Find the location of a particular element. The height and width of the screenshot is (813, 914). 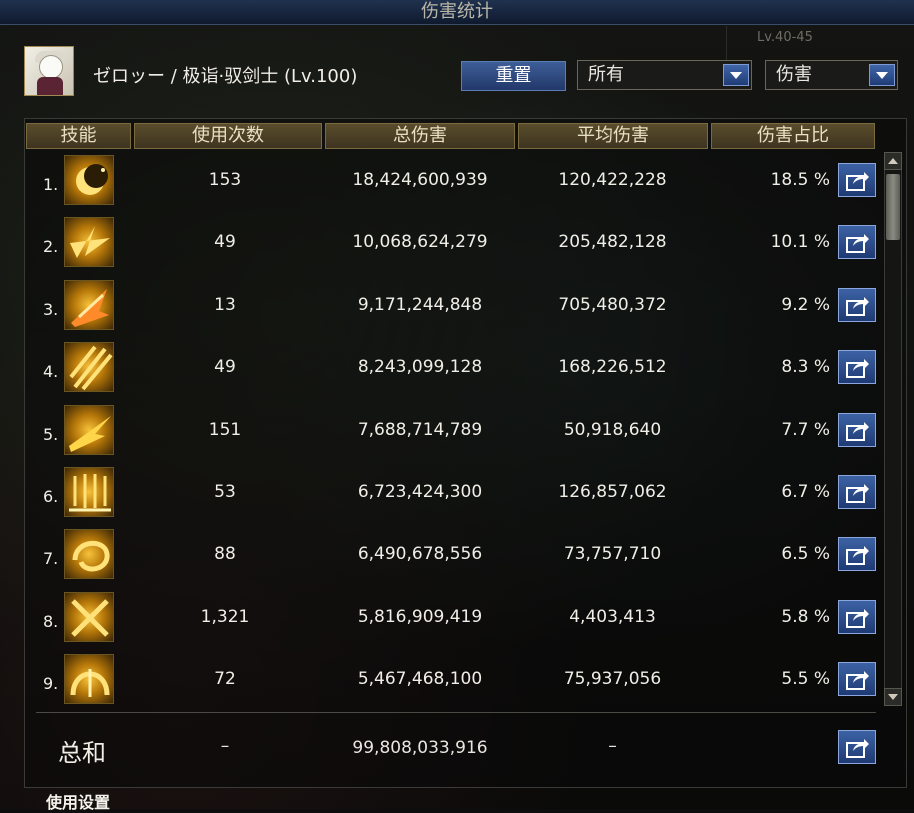

cross-blade-icon is located at coordinates (89, 616).